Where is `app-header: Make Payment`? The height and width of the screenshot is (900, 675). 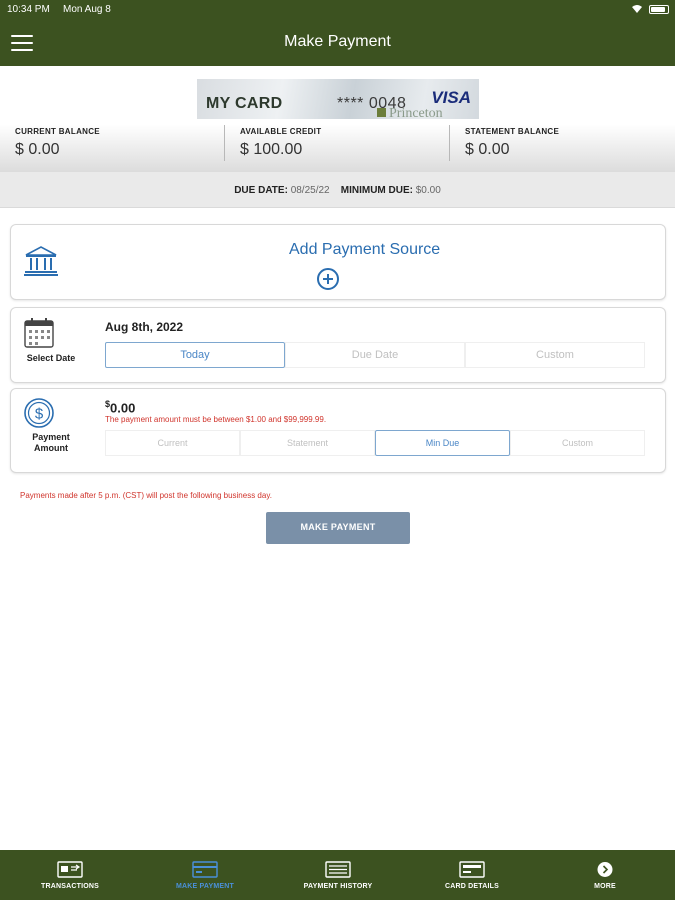
app-header: Make Payment is located at coordinates (337, 43).